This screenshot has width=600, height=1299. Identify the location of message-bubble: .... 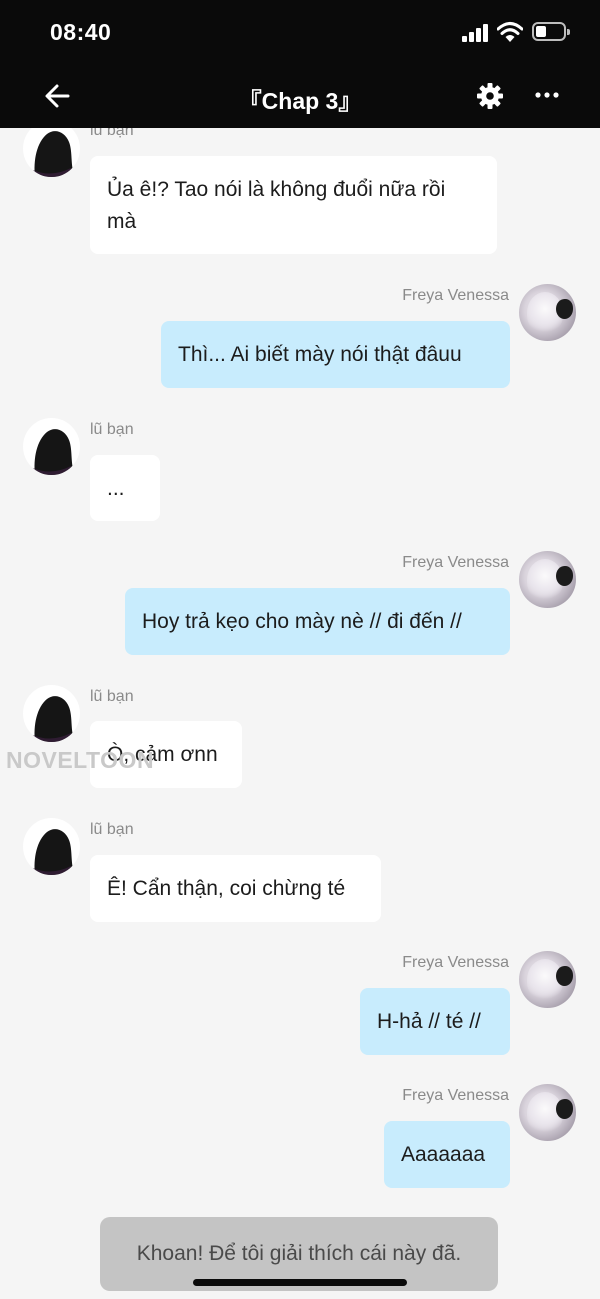
(125, 488).